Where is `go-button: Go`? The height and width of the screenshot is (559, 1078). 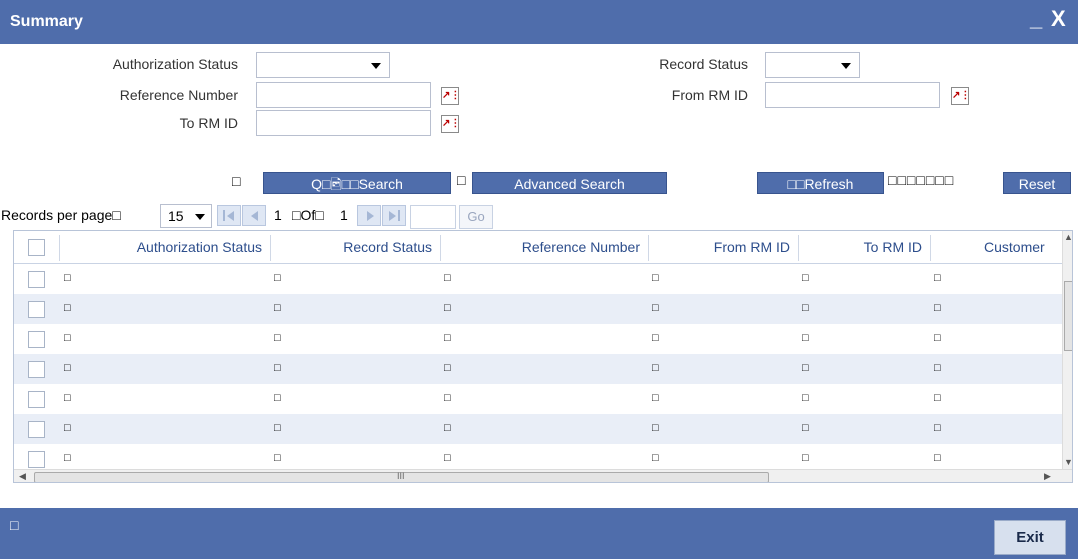
go-button: Go is located at coordinates (476, 217).